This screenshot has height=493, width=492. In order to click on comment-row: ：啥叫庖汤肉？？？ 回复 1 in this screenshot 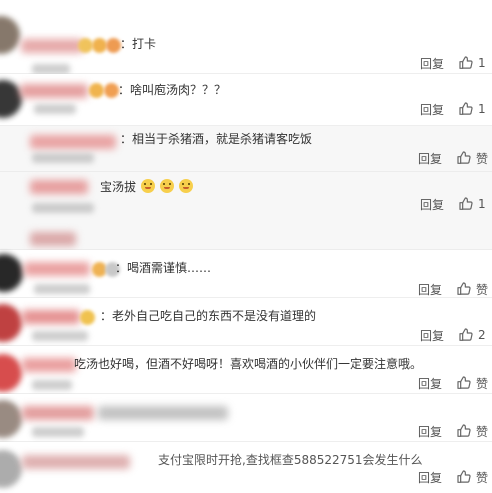, I will do `click(246, 100)`.